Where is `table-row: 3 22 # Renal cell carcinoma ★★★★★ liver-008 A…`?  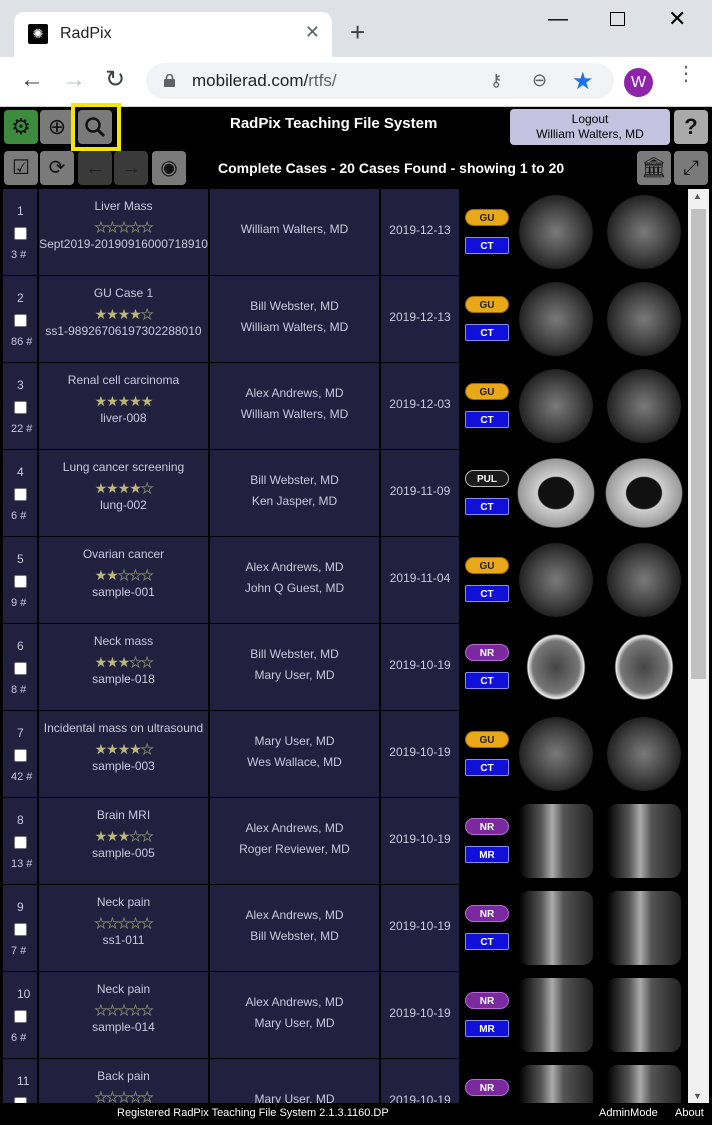
table-row: 3 22 # Renal cell carcinoma ★★★★★ liver-008 A… is located at coordinates (345, 406).